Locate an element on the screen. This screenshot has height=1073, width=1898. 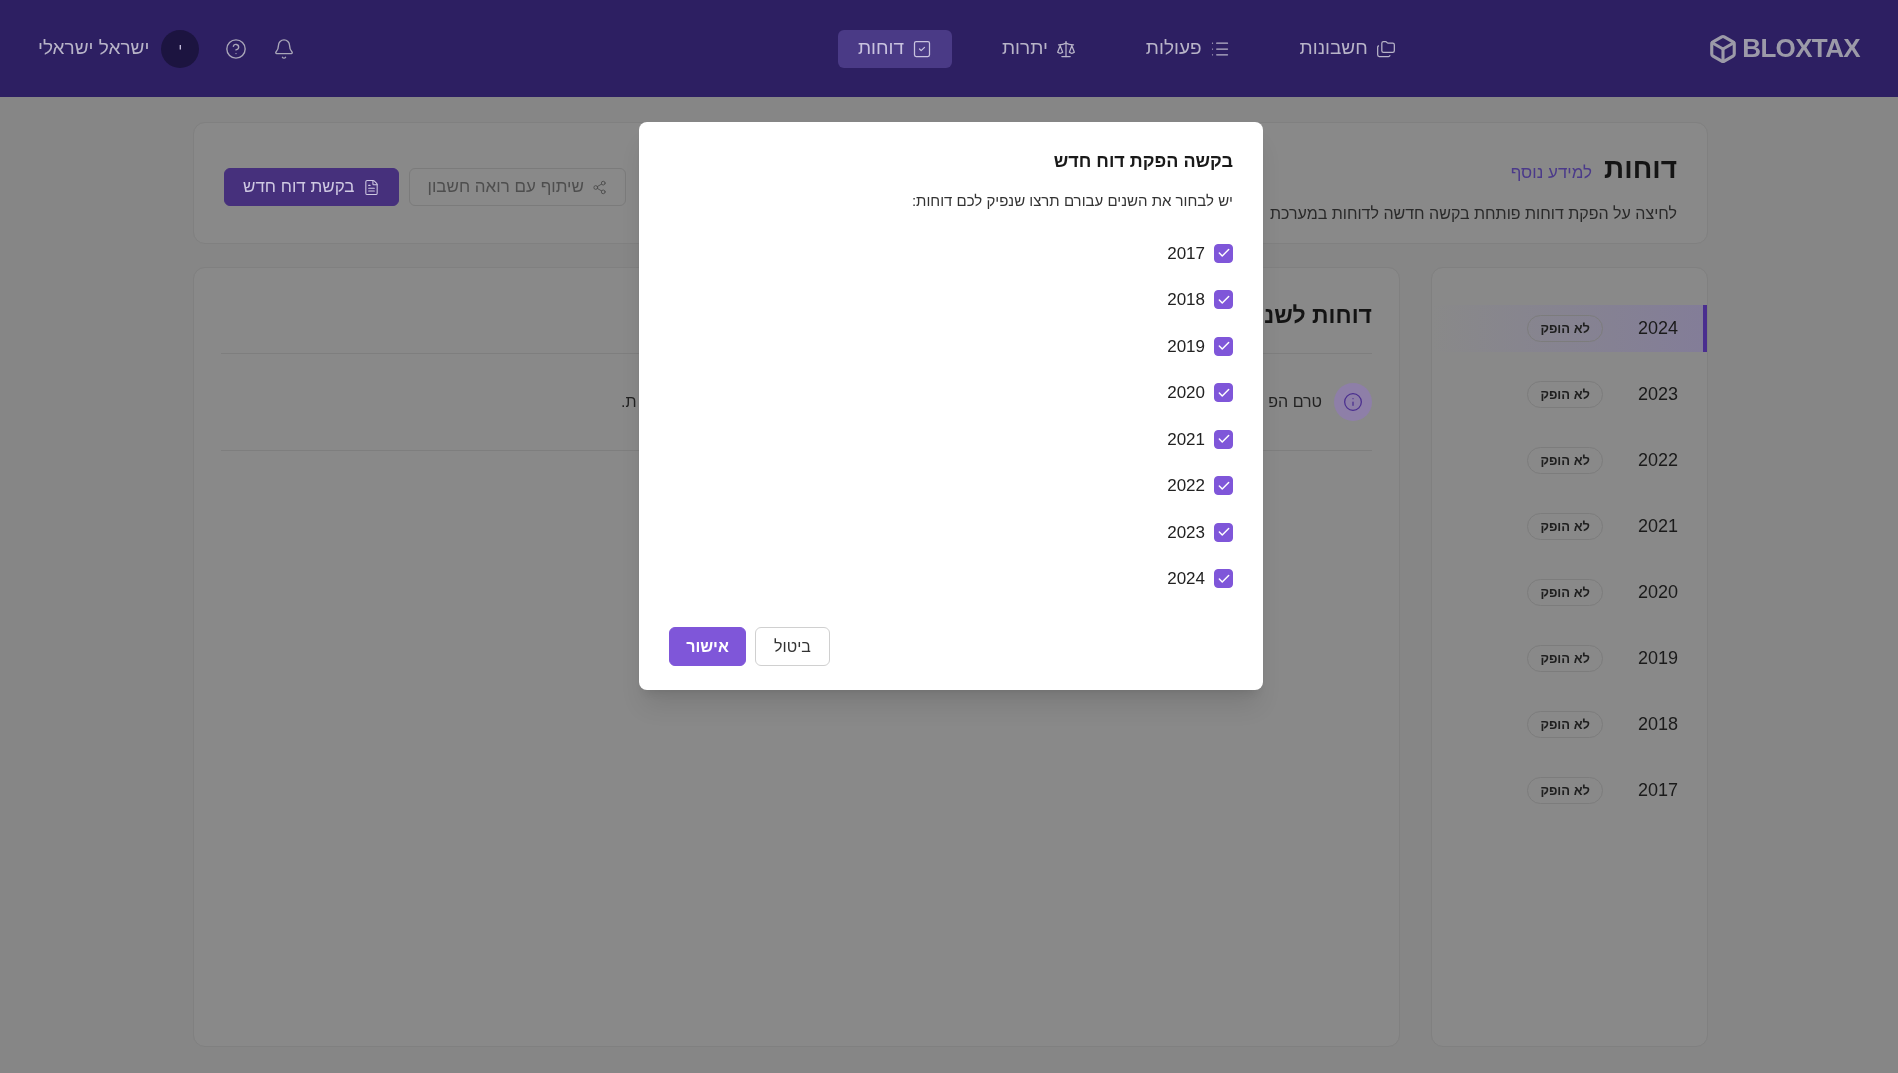
folders-icon is located at coordinates (1385, 48).